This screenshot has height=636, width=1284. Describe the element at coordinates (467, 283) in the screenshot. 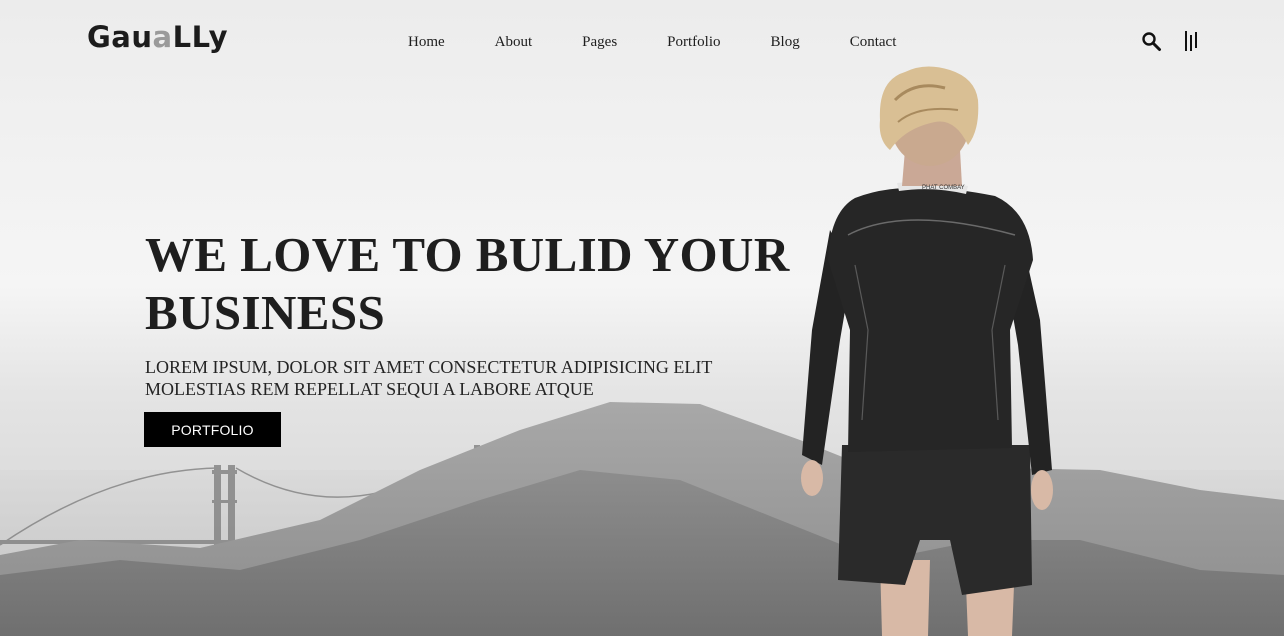

I see `hero-headline: WE LOVE TO BULID YOUR BUSINESS` at that location.